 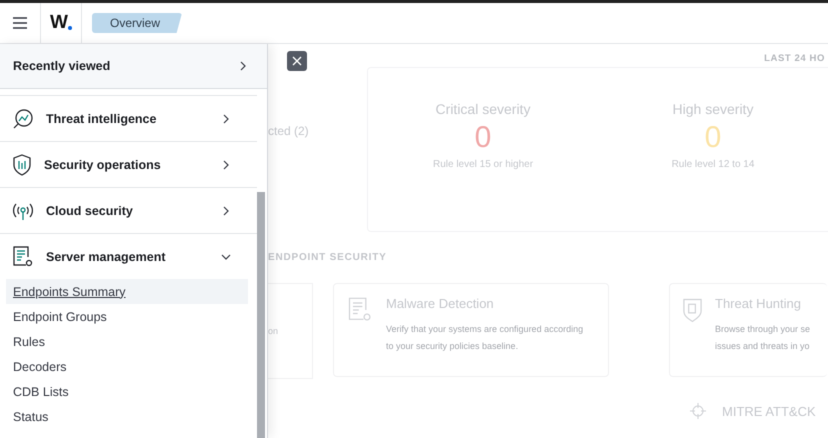 What do you see at coordinates (698, 411) in the screenshot?
I see `crosshair-icon` at bounding box center [698, 411].